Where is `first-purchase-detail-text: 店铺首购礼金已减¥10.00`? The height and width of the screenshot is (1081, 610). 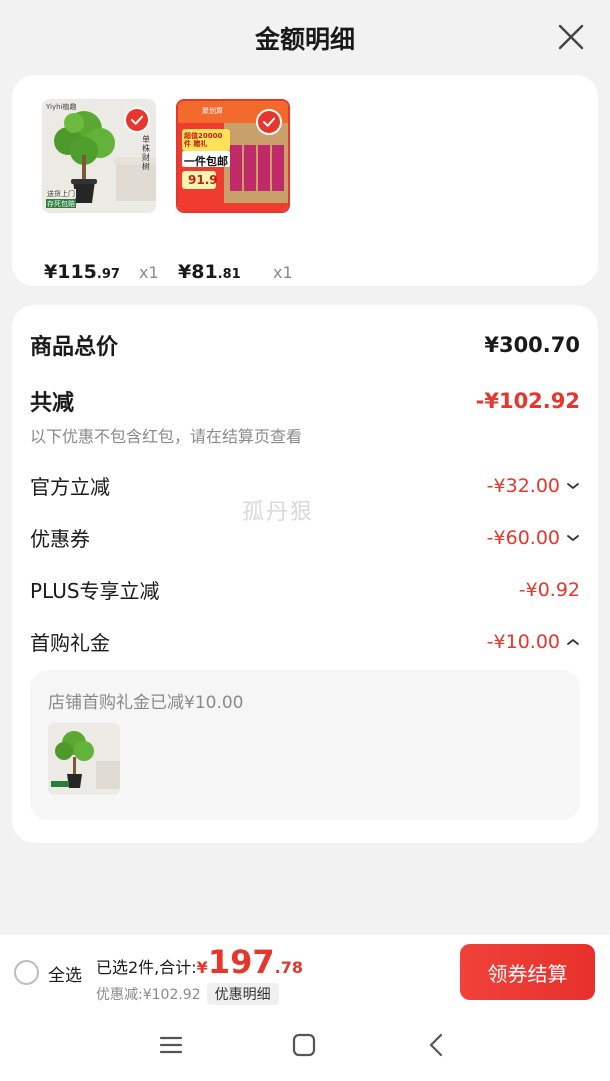
first-purchase-detail-text: 店铺首购礼金已减¥10.00 is located at coordinates (146, 703).